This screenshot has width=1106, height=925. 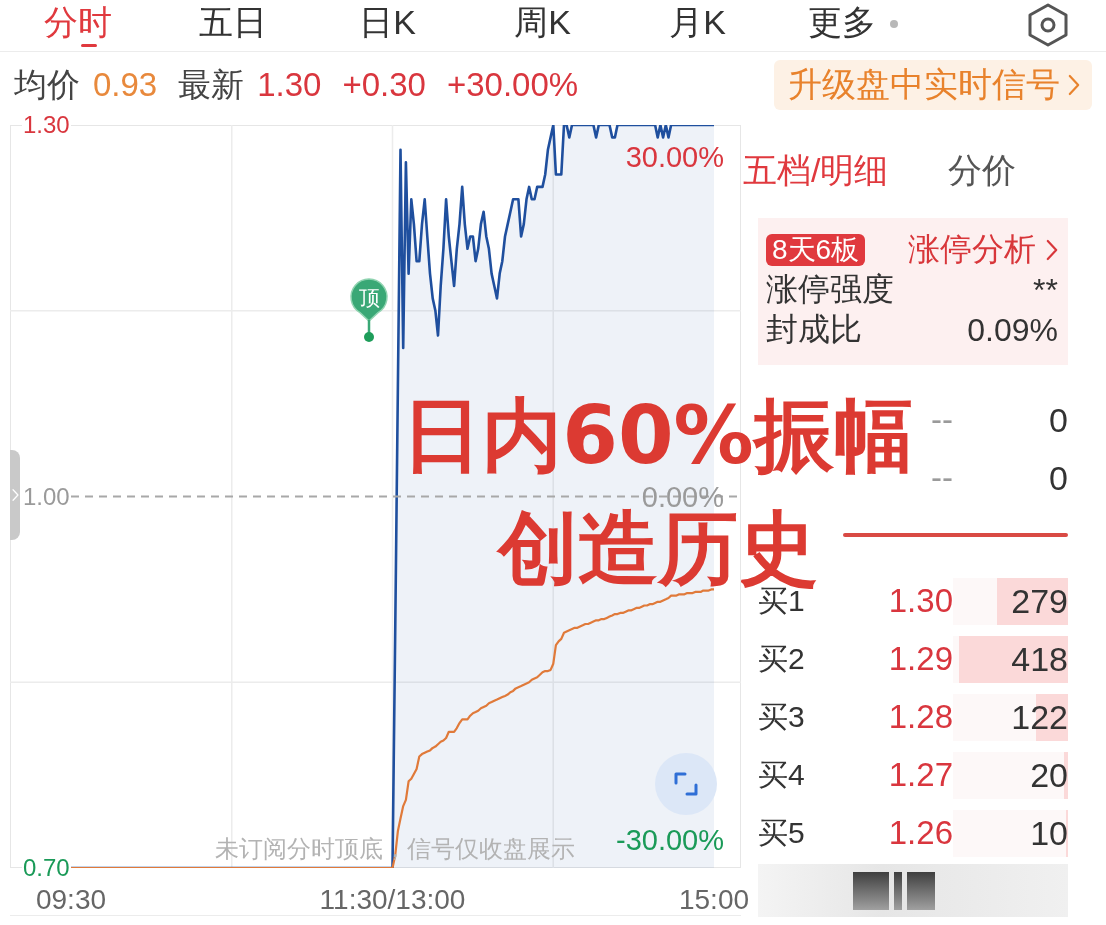 What do you see at coordinates (782, 775) in the screenshot?
I see `order-level-label: 买4` at bounding box center [782, 775].